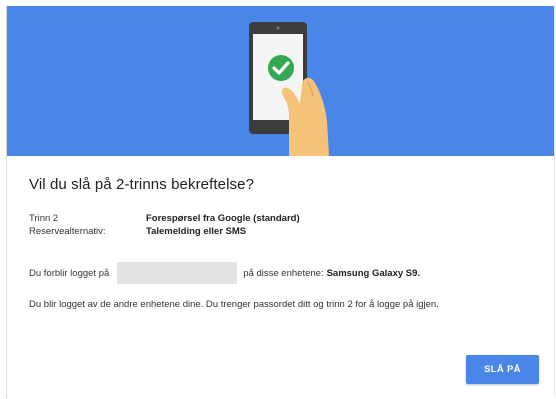 The width and height of the screenshot is (556, 399). Describe the element at coordinates (69, 273) in the screenshot. I see `devices-prefix: Du forblir logget på` at that location.